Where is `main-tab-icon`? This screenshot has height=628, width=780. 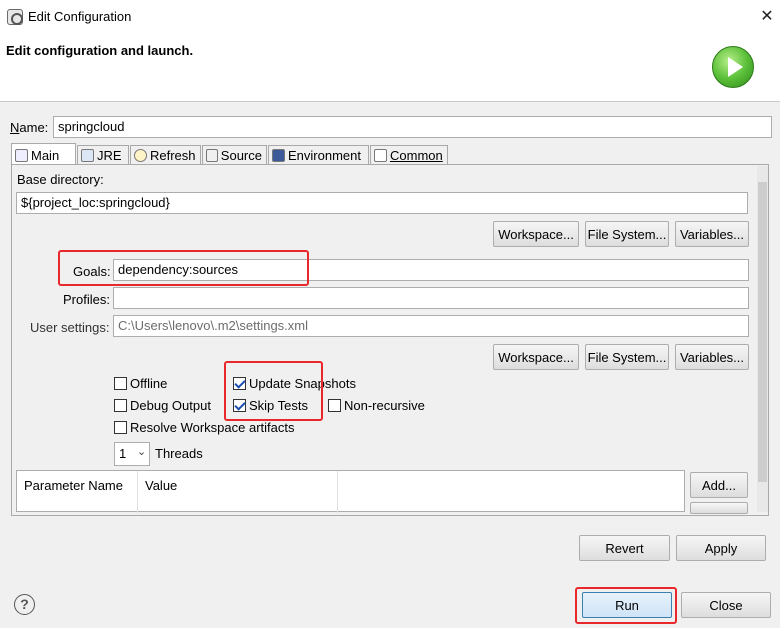 main-tab-icon is located at coordinates (21, 155).